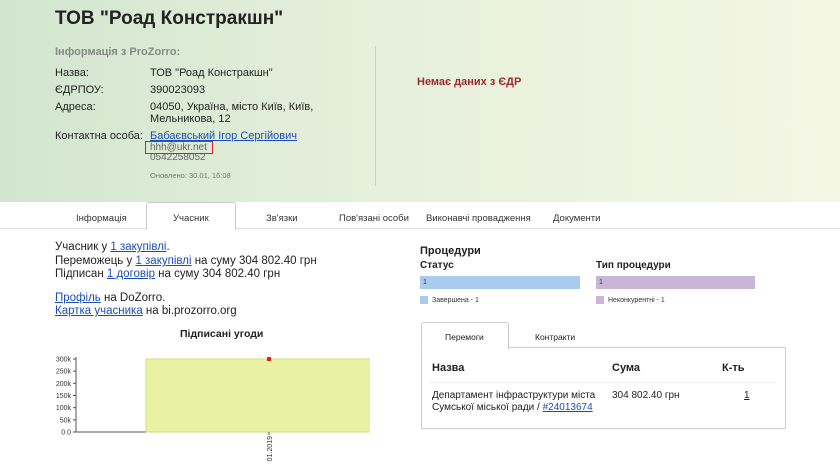 Image resolution: width=840 pixels, height=467 pixels. Describe the element at coordinates (282, 218) in the screenshot. I see `tab-links: Зв'язки` at that location.